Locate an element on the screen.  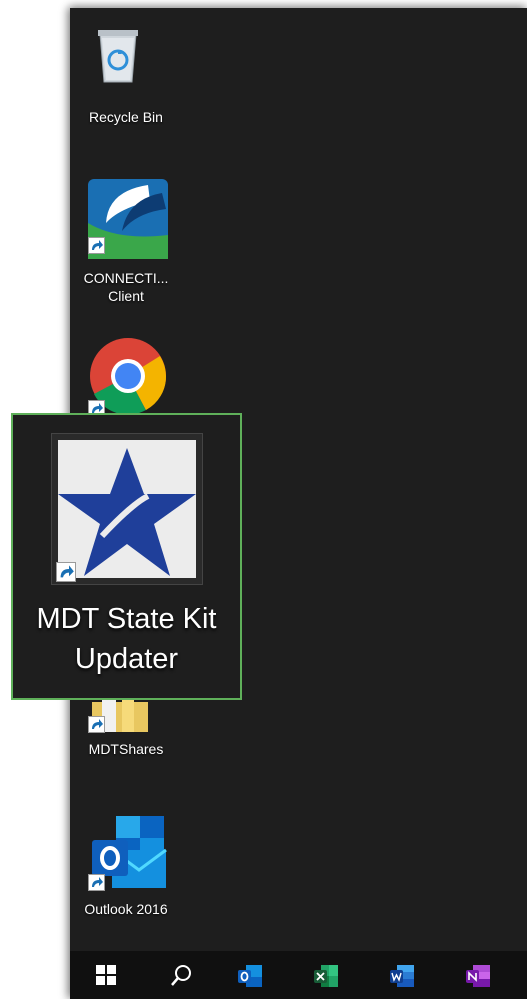
taskbar is located at coordinates (298, 975).